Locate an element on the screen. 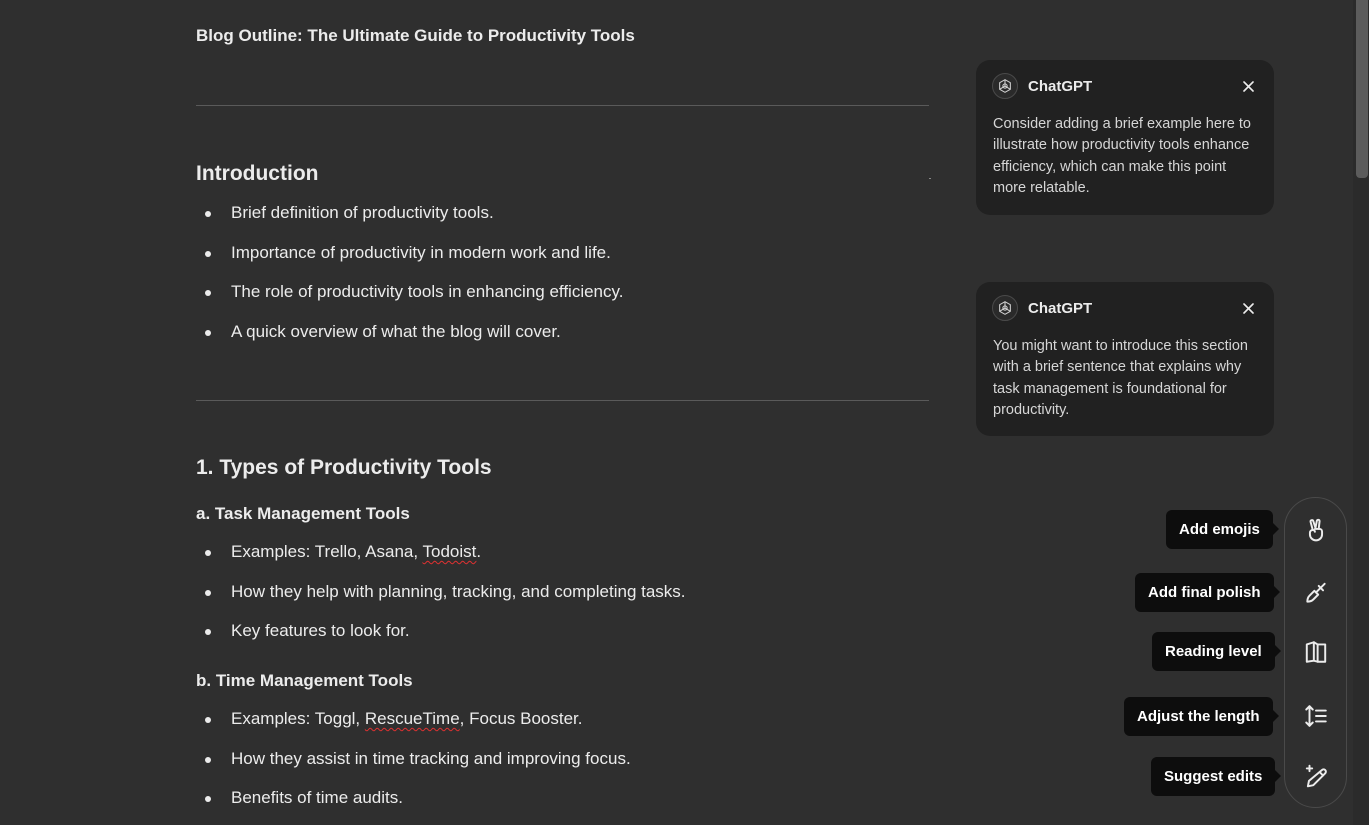 The height and width of the screenshot is (825, 1369). add-emojis-button is located at coordinates (1316, 530).